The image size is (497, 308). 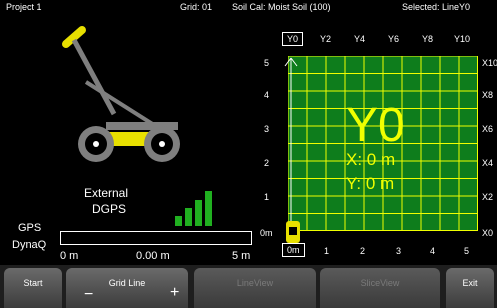 What do you see at coordinates (489, 63) in the screenshot?
I see `x-line-label: X10` at bounding box center [489, 63].